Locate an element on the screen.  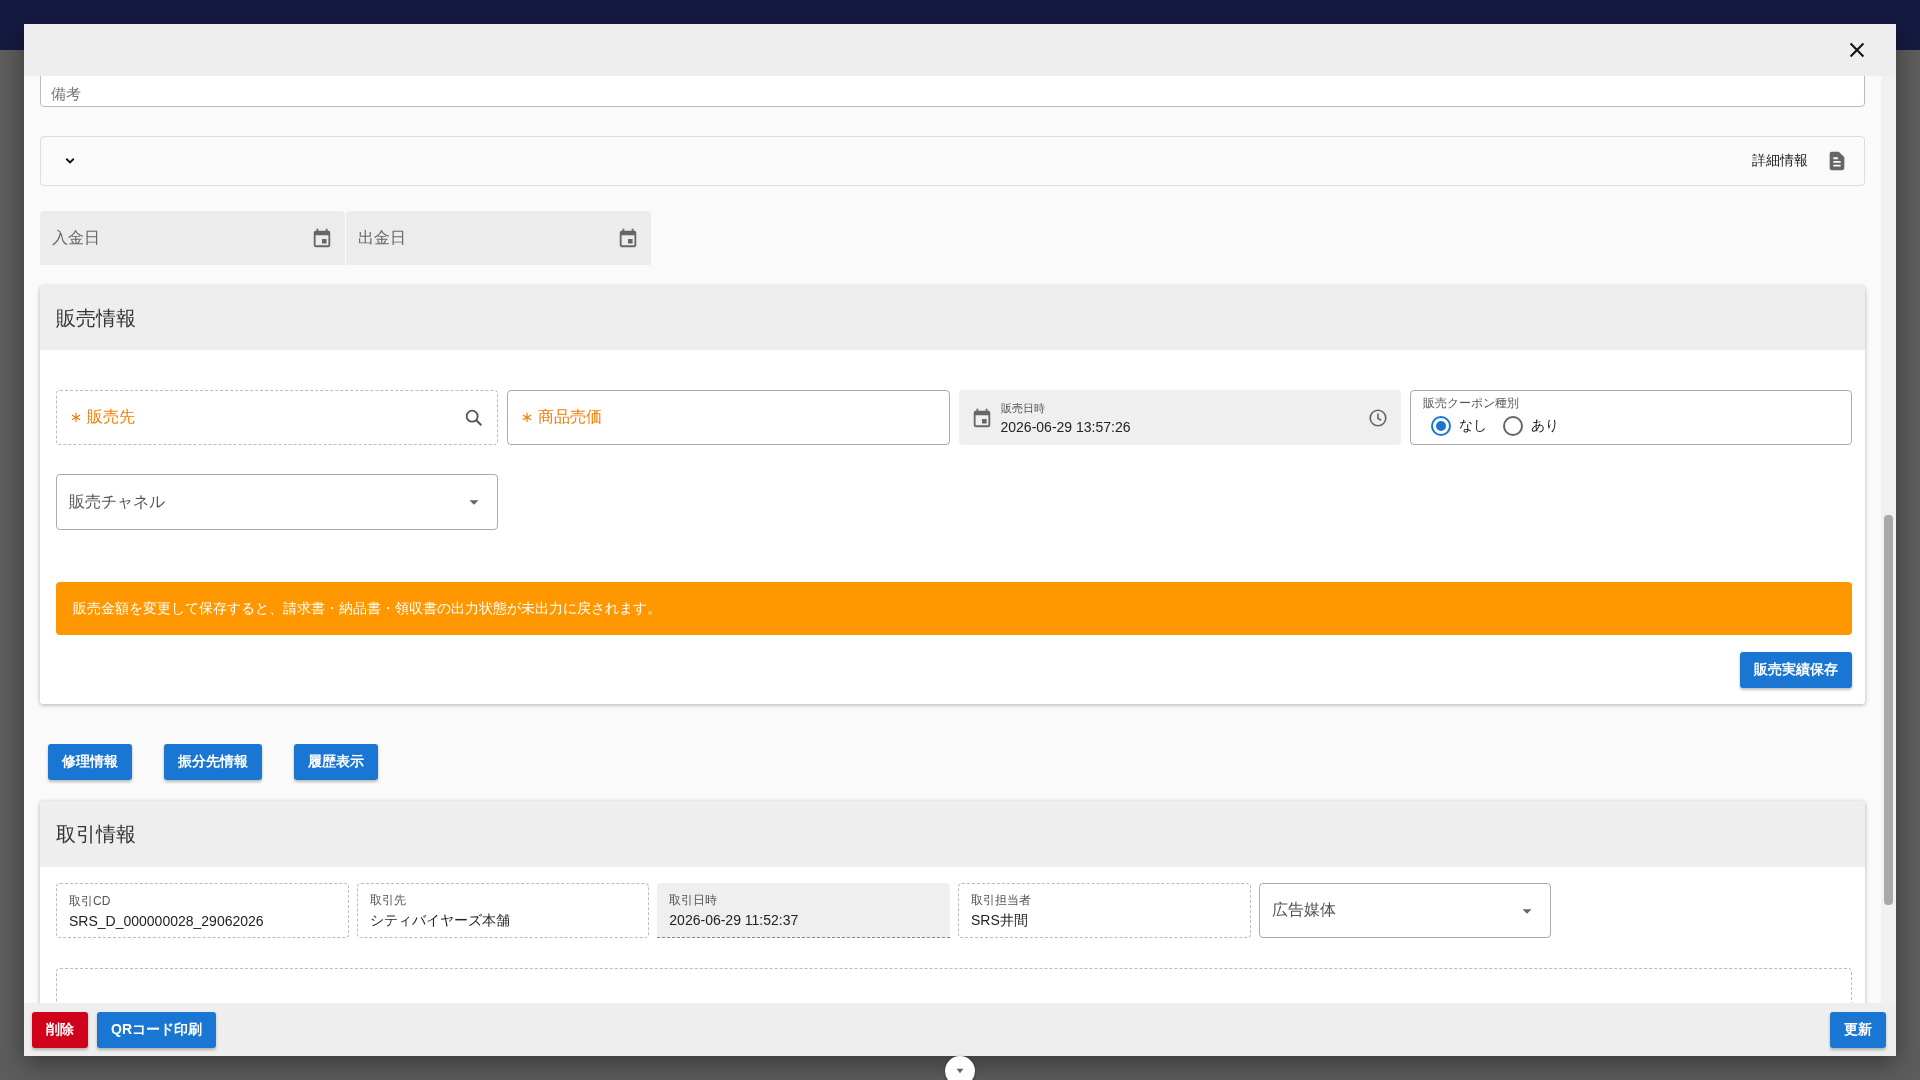
details-panel: 詳細情報 is located at coordinates (952, 161).